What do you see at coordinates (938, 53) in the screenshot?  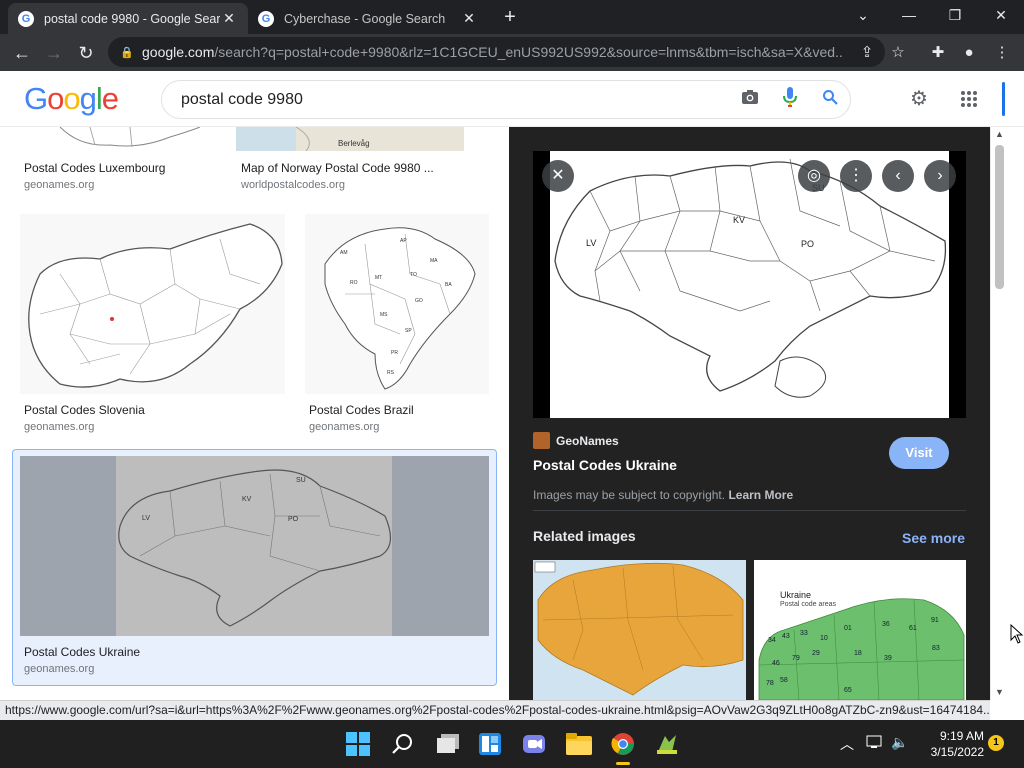 I see `extensions-puzzle-icon: ✚` at bounding box center [938, 53].